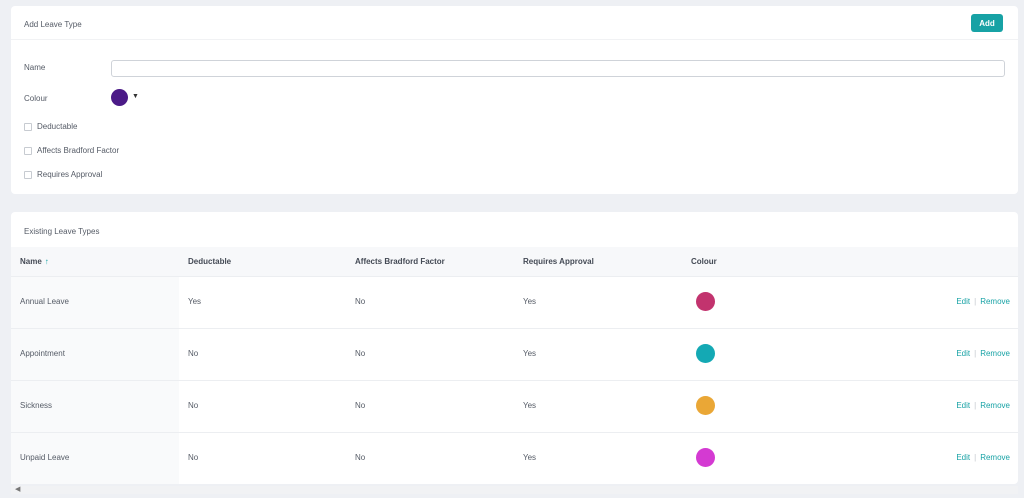 The width and height of the screenshot is (1024, 498). Describe the element at coordinates (514, 23) in the screenshot. I see `add-leave-type-header: Add Leave Type Add` at that location.